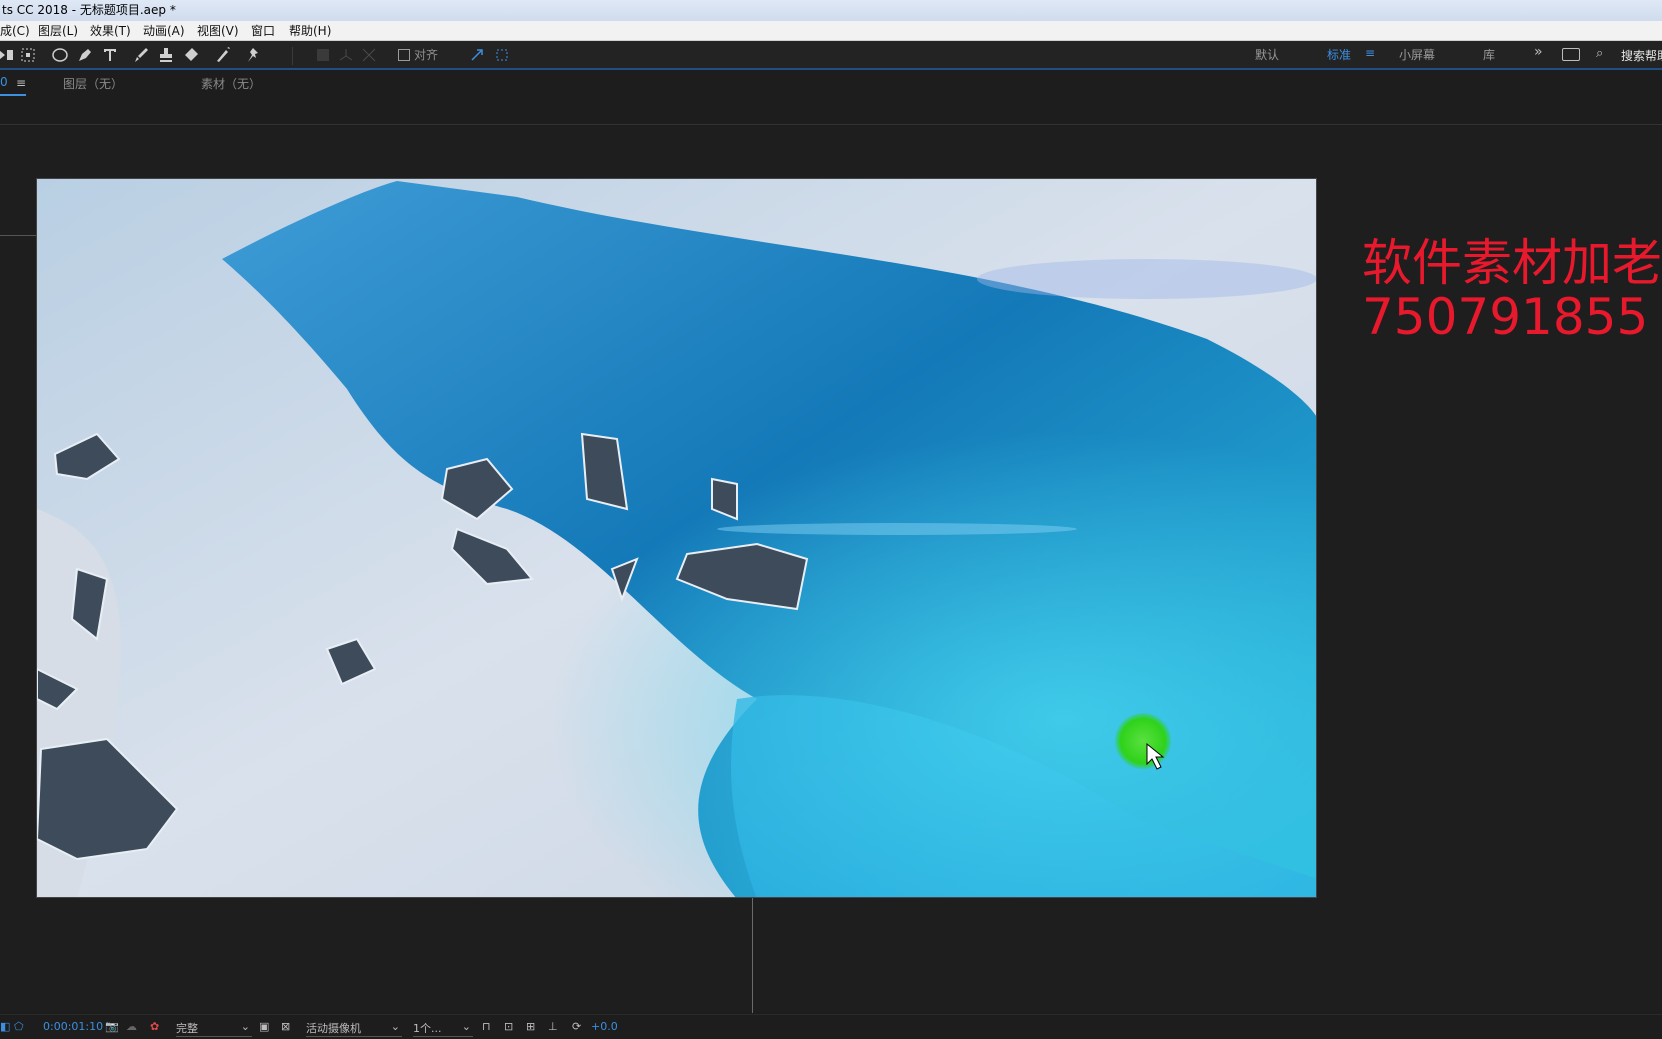 Image resolution: width=1662 pixels, height=1039 pixels. Describe the element at coordinates (292, 56) in the screenshot. I see `toolbar-divider` at that location.